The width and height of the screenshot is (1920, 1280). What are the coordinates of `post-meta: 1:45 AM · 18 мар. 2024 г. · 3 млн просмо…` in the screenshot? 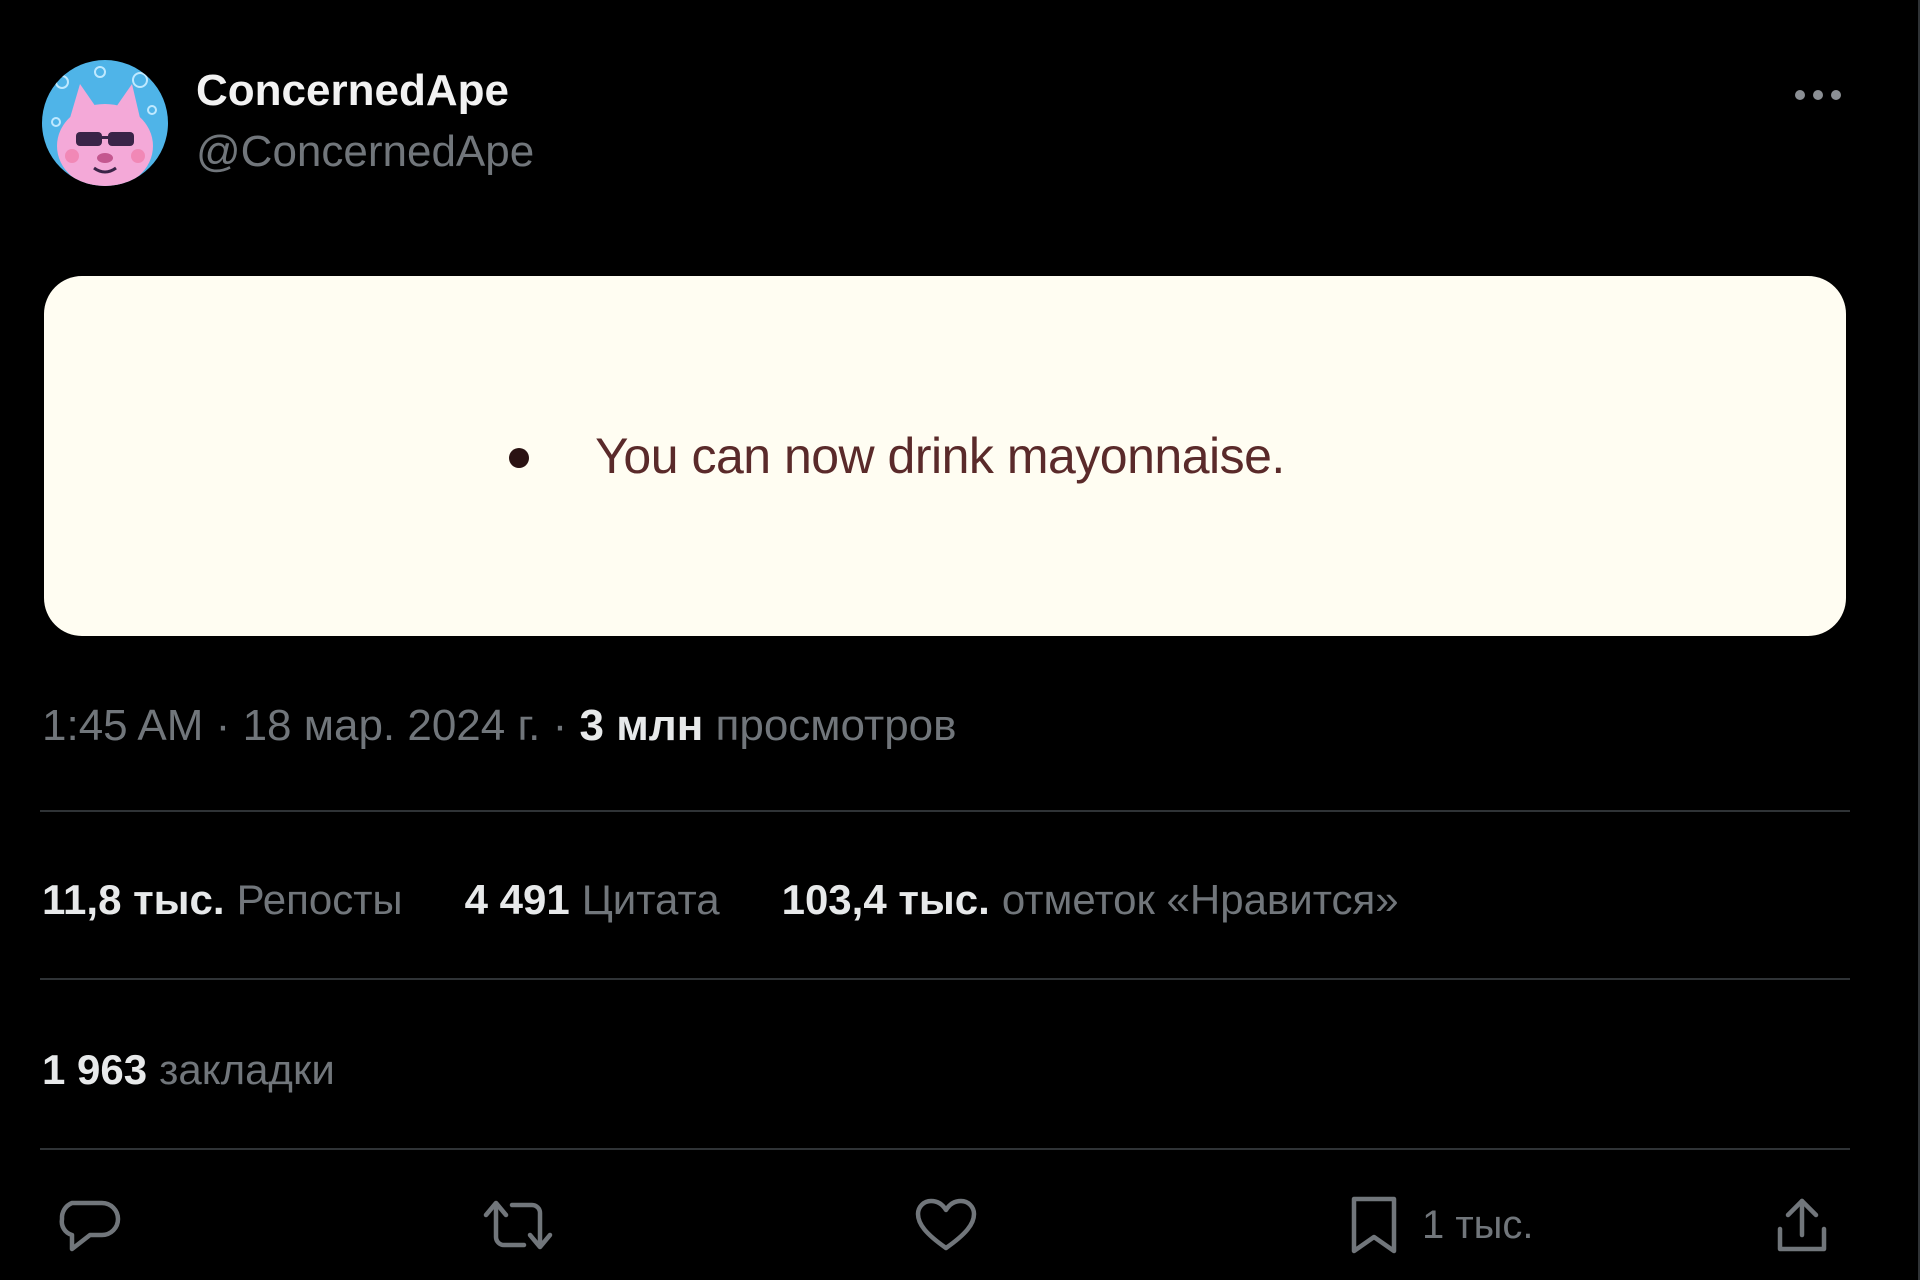 It's located at (499, 726).